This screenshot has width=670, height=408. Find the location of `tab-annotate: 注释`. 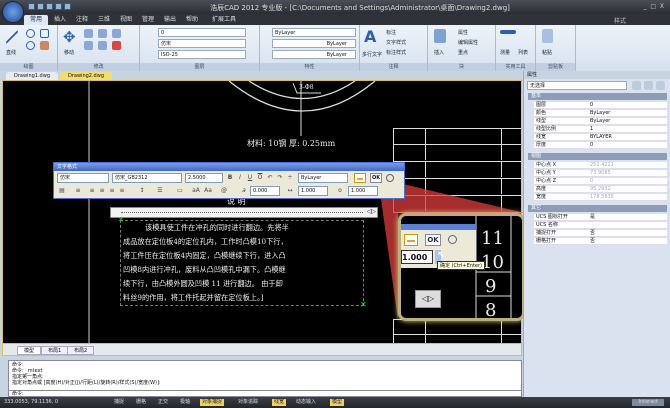

tab-annotate: 注释 is located at coordinates (82, 20).